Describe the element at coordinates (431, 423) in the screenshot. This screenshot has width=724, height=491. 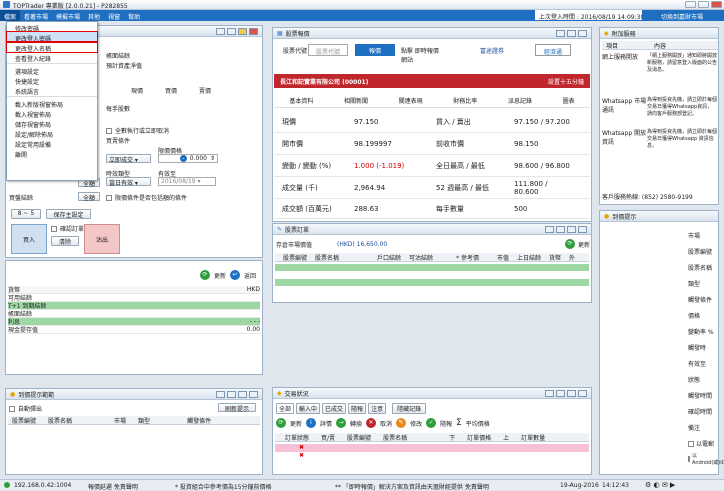
I see `report-icon: ✓` at that location.